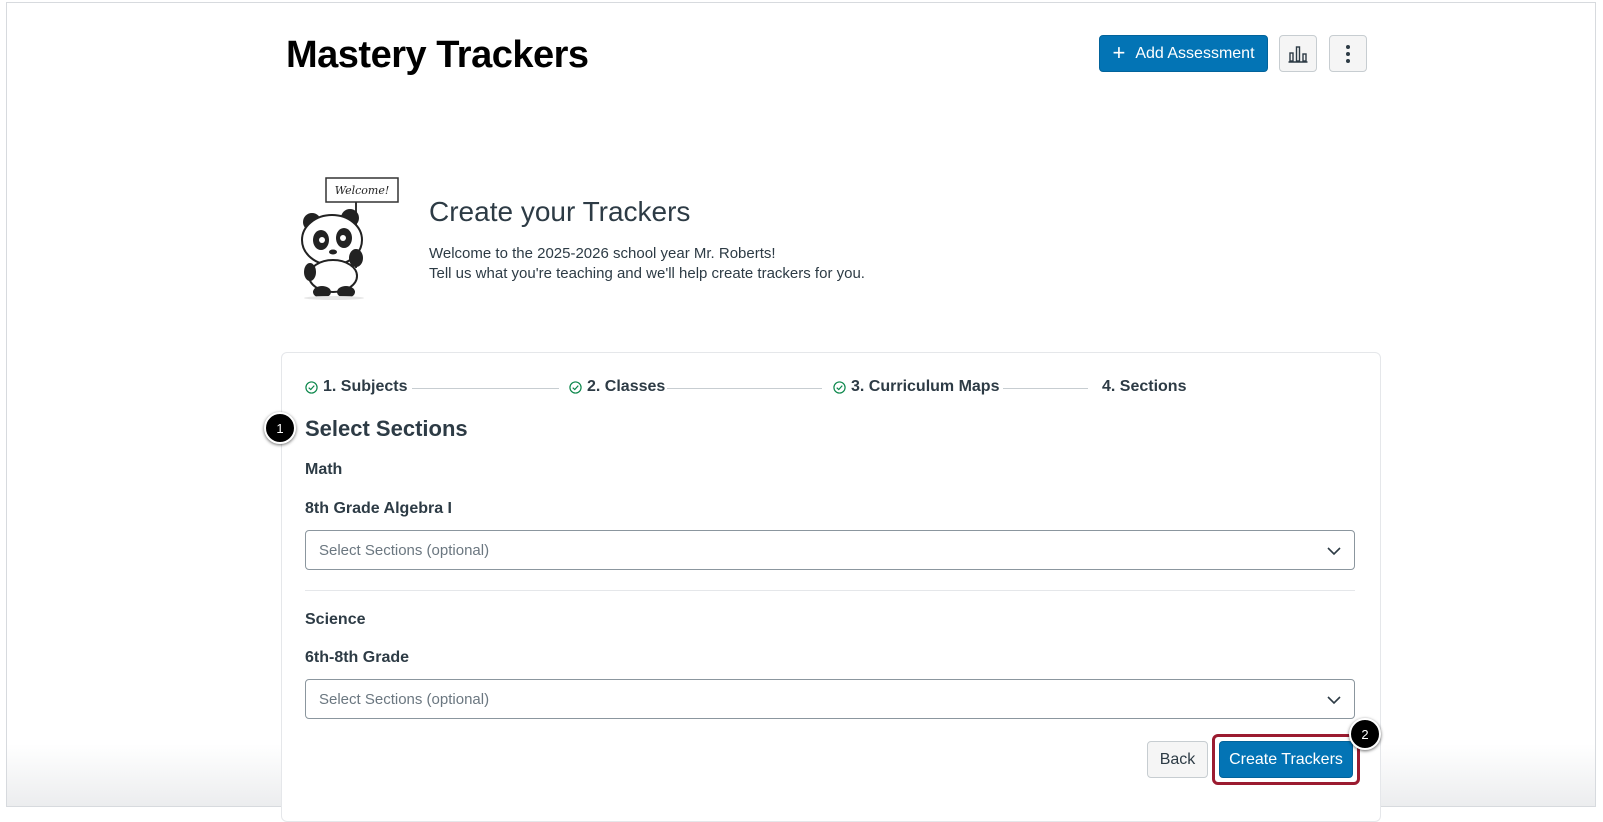 The height and width of the screenshot is (822, 1603). I want to click on step-label: 3. Curriculum Maps, so click(925, 386).